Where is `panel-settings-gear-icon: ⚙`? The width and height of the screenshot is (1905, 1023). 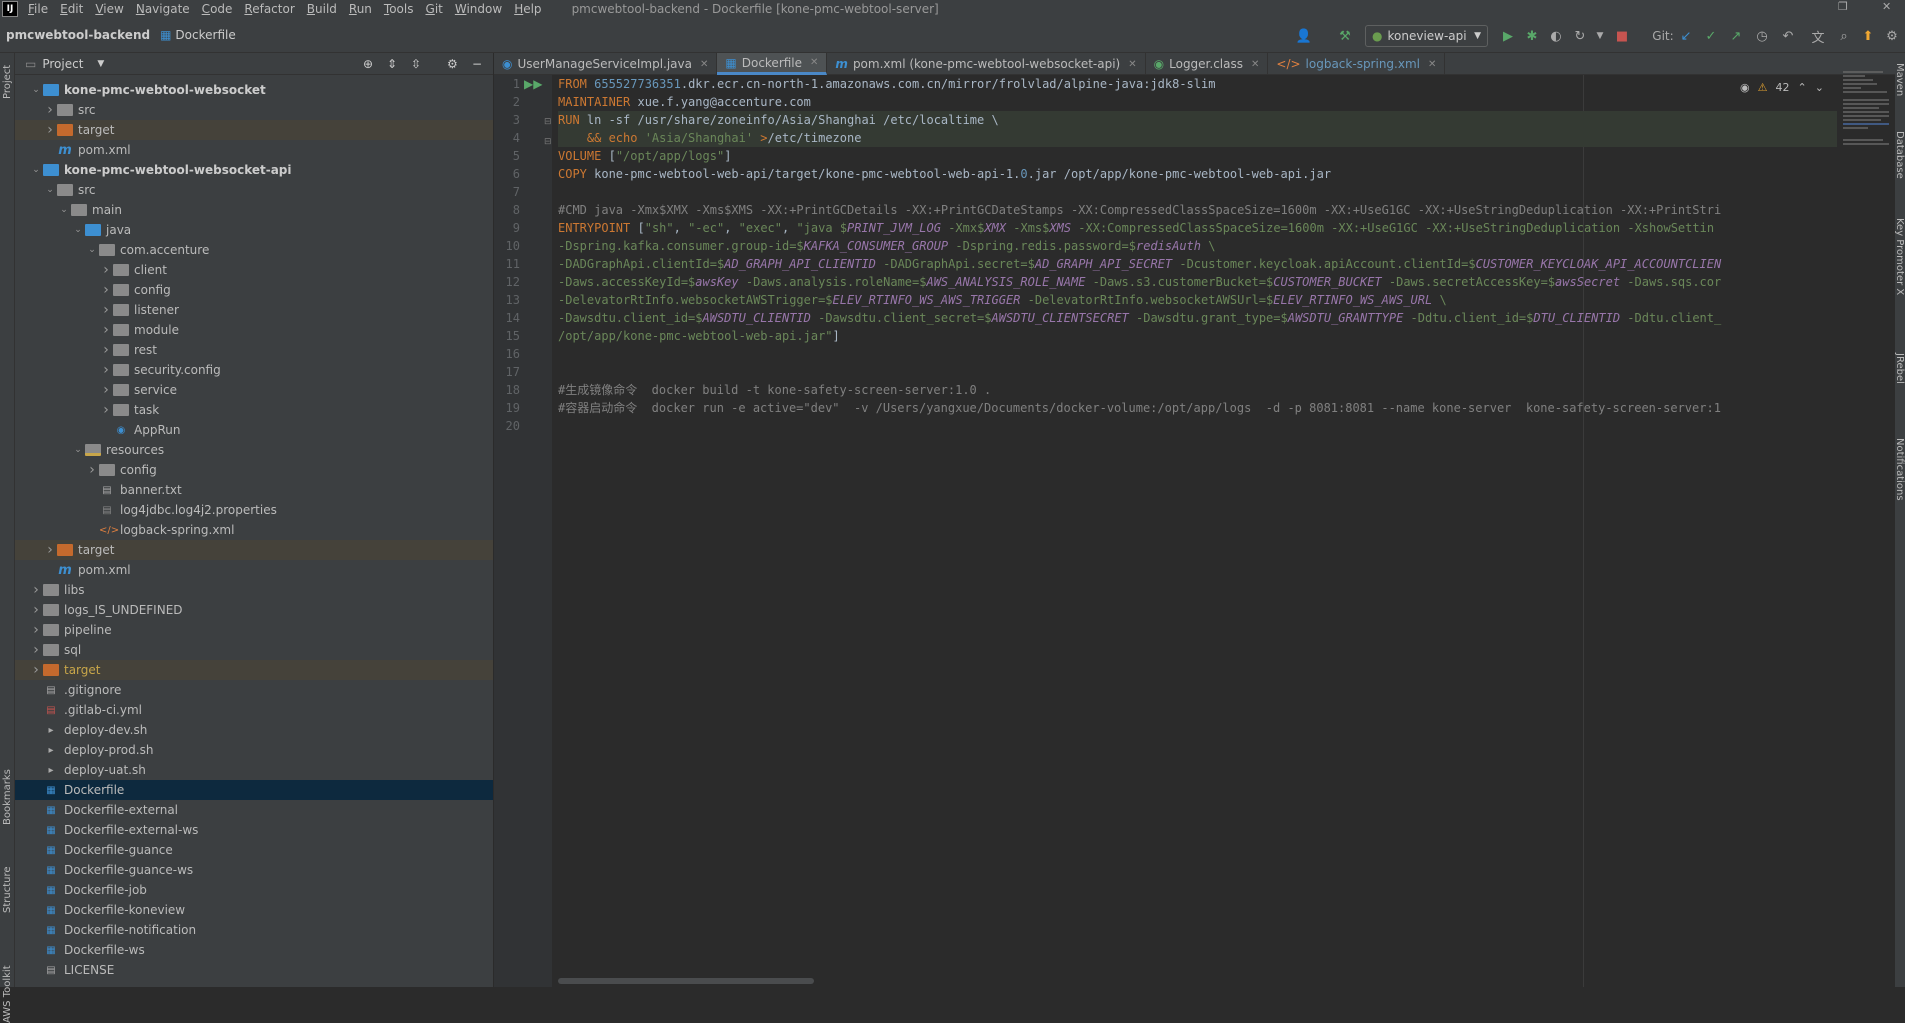
panel-settings-gear-icon: ⚙ is located at coordinates (452, 64).